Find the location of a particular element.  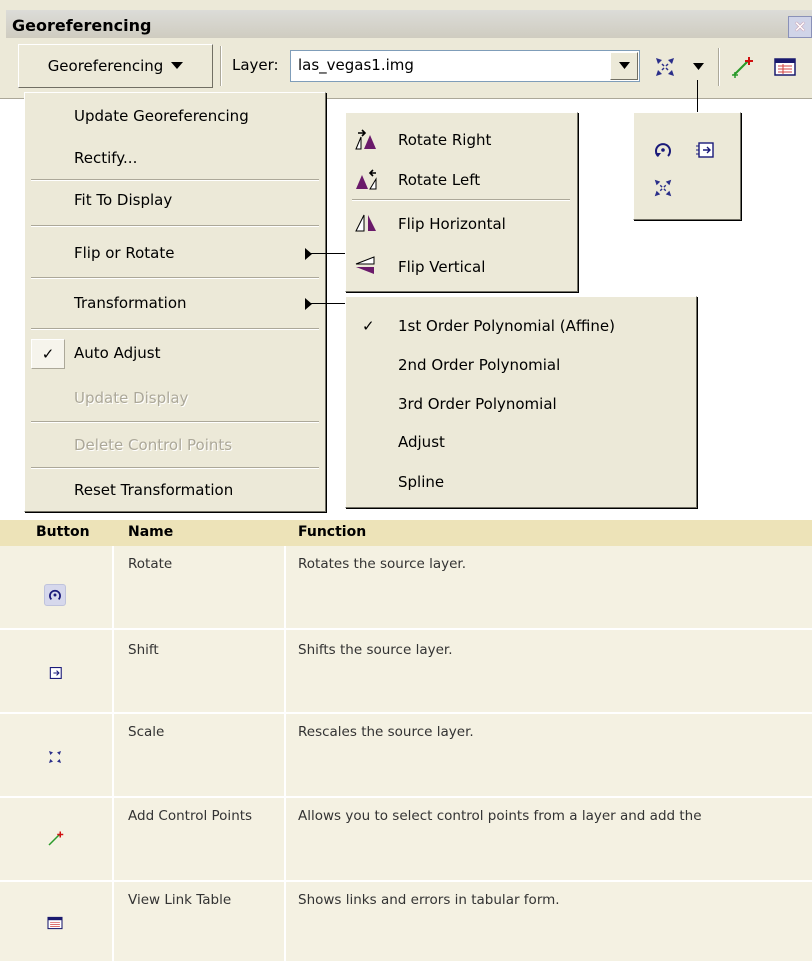

row-name: Scale is located at coordinates (146, 732).